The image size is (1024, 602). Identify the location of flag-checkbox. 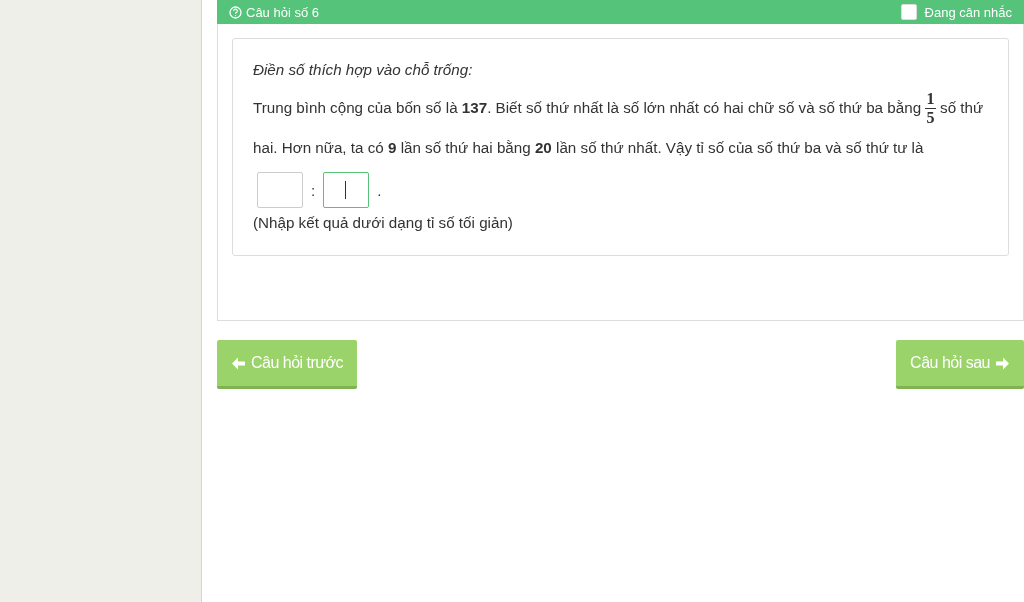
(908, 12).